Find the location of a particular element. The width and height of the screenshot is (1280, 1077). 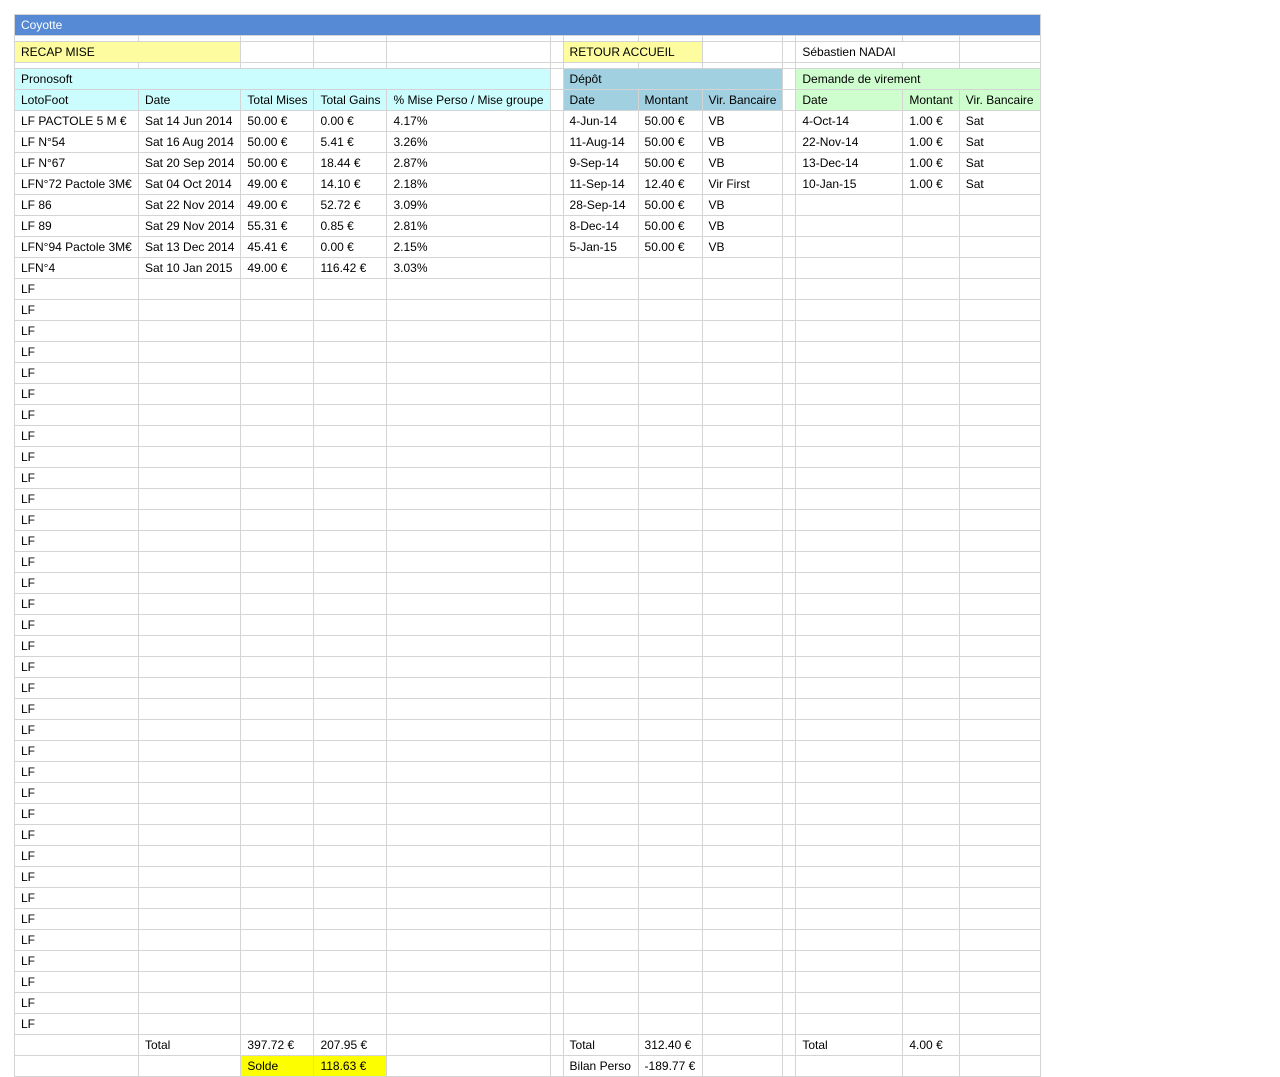

column-header: Date is located at coordinates (189, 100).